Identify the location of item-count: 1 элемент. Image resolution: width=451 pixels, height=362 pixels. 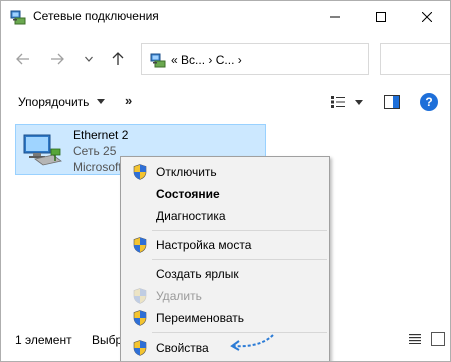
(43, 340).